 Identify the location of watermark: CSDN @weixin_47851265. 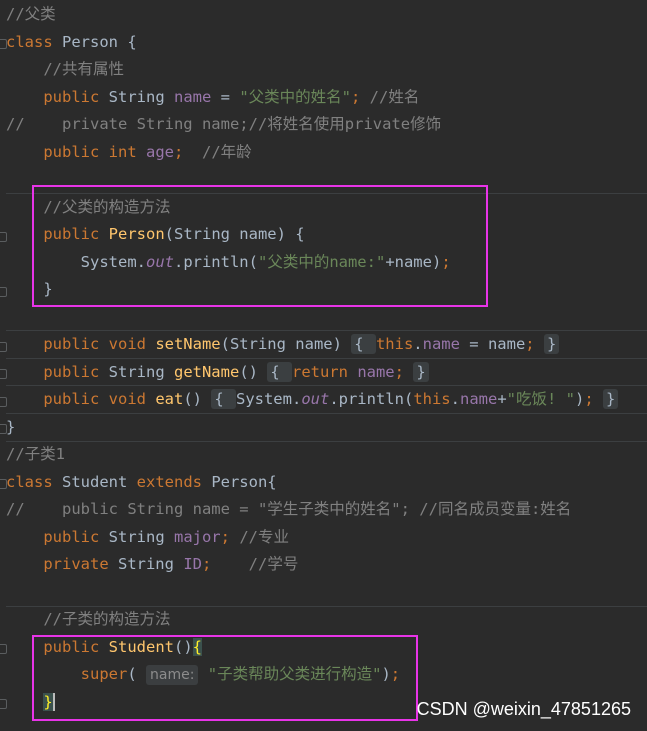
(523, 709).